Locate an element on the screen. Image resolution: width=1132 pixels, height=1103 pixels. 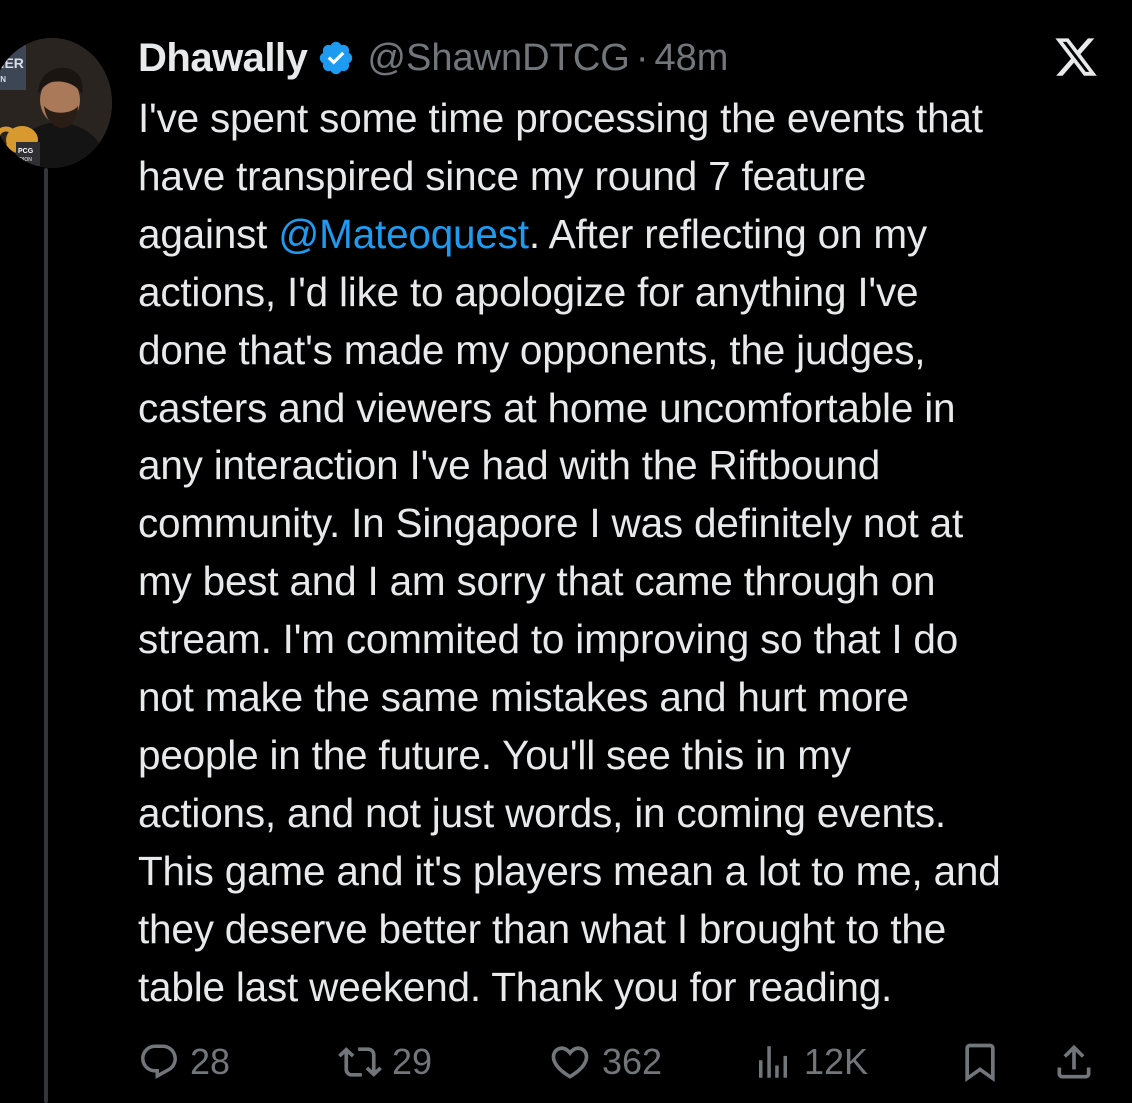
share-button is located at coordinates (1074, 1062).